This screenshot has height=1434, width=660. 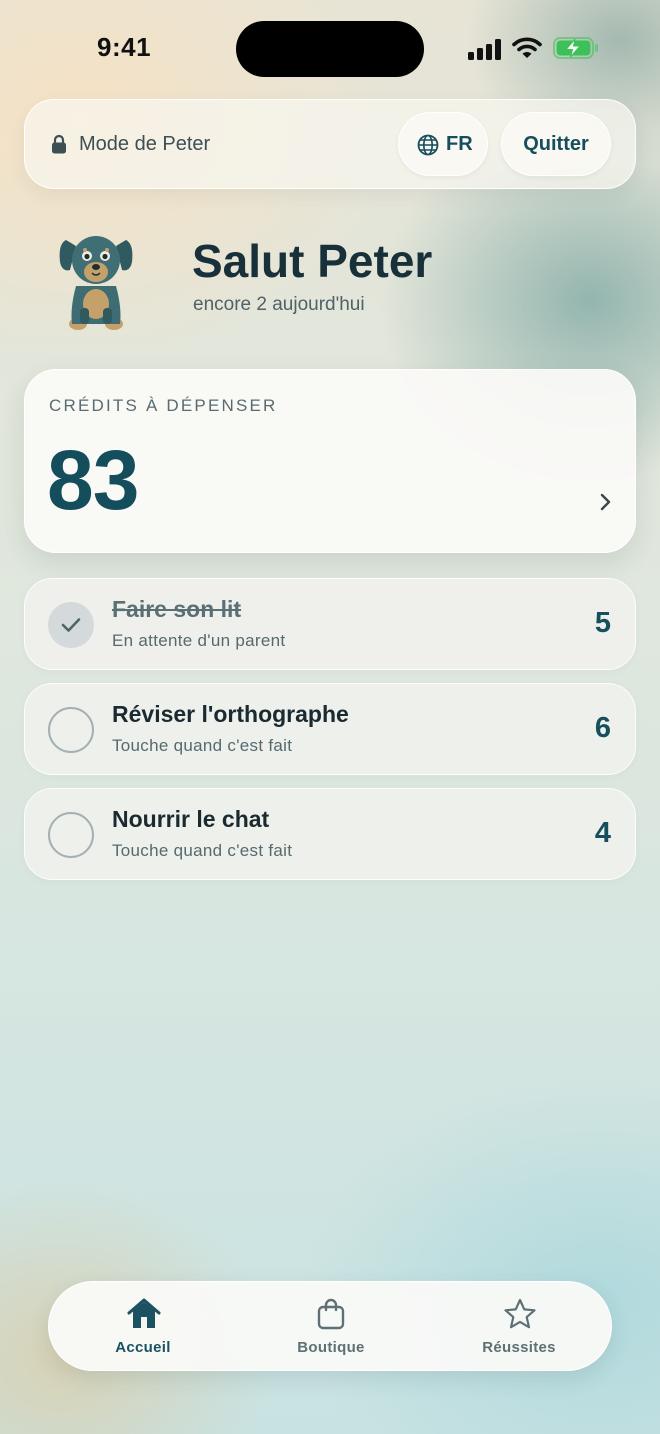 I want to click on dynamic-island, so click(x=330, y=49).